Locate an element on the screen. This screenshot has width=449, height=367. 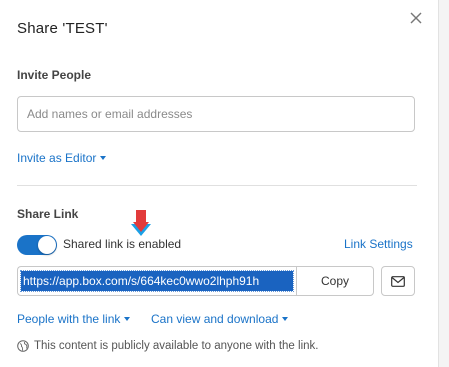
invite-role-label: Invite as Editor is located at coordinates (57, 158).